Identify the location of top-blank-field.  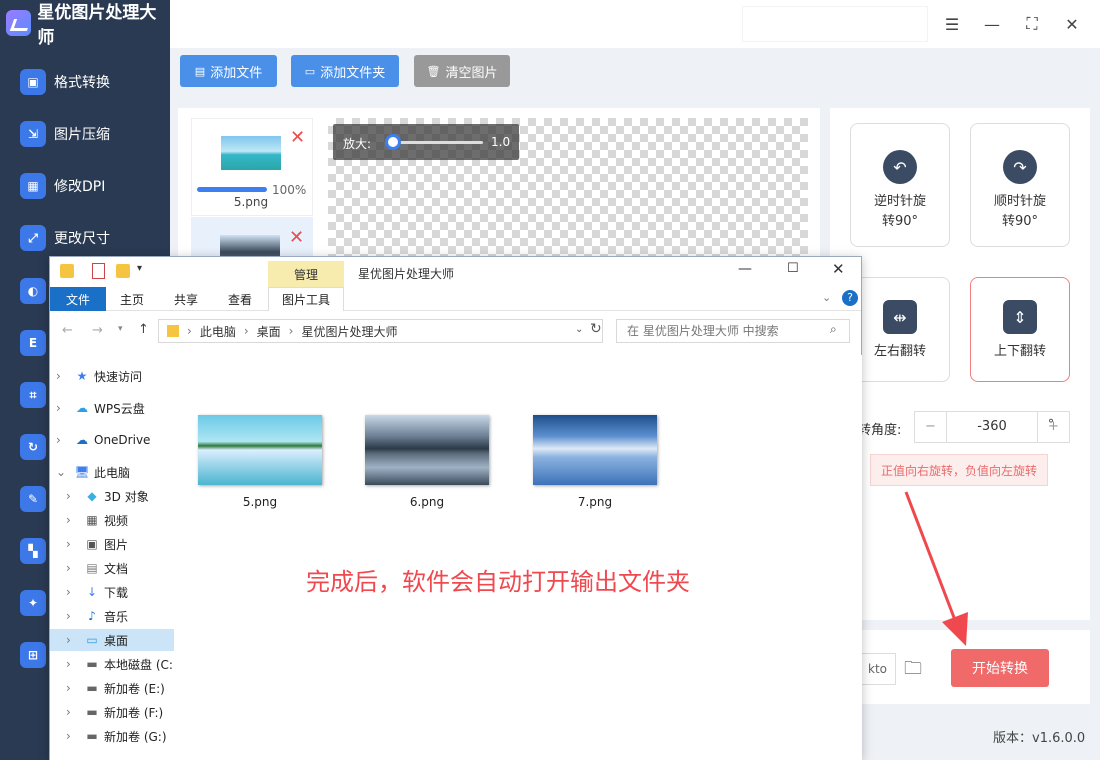
(835, 24).